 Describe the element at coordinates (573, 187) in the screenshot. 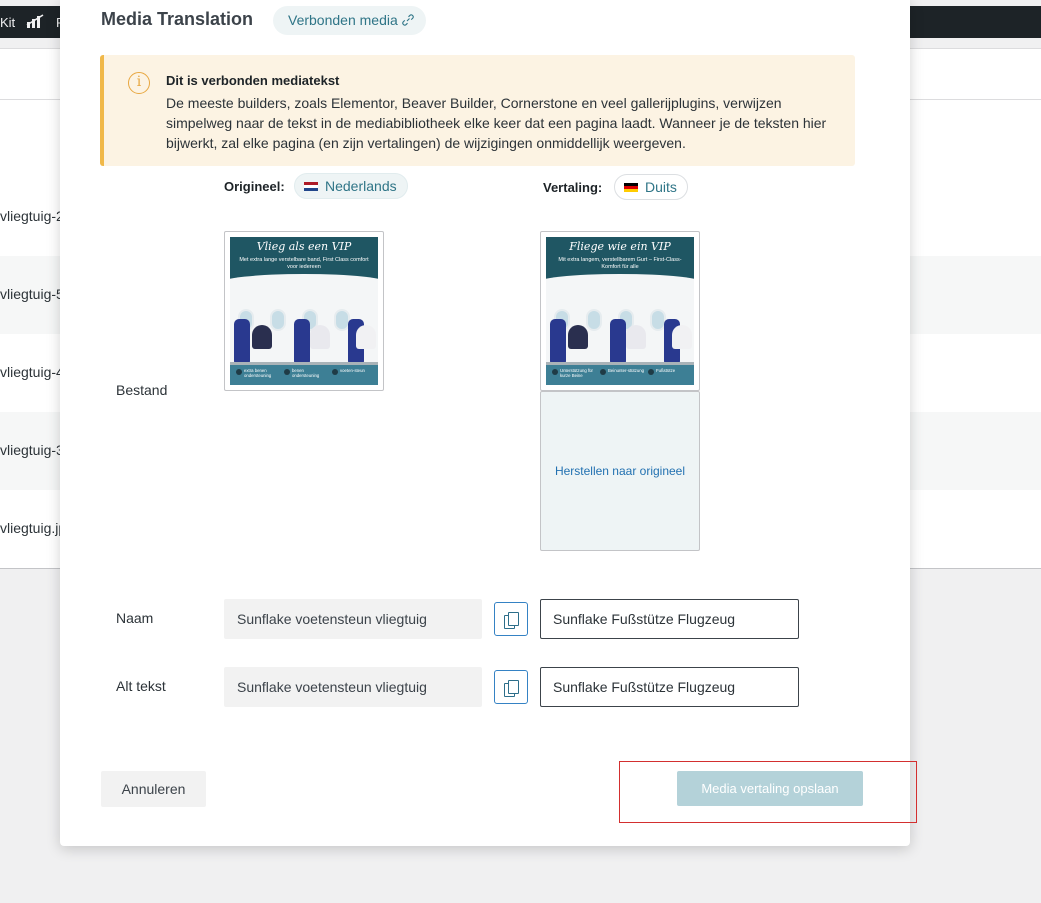

I see `translation-label: Vertaling:` at that location.